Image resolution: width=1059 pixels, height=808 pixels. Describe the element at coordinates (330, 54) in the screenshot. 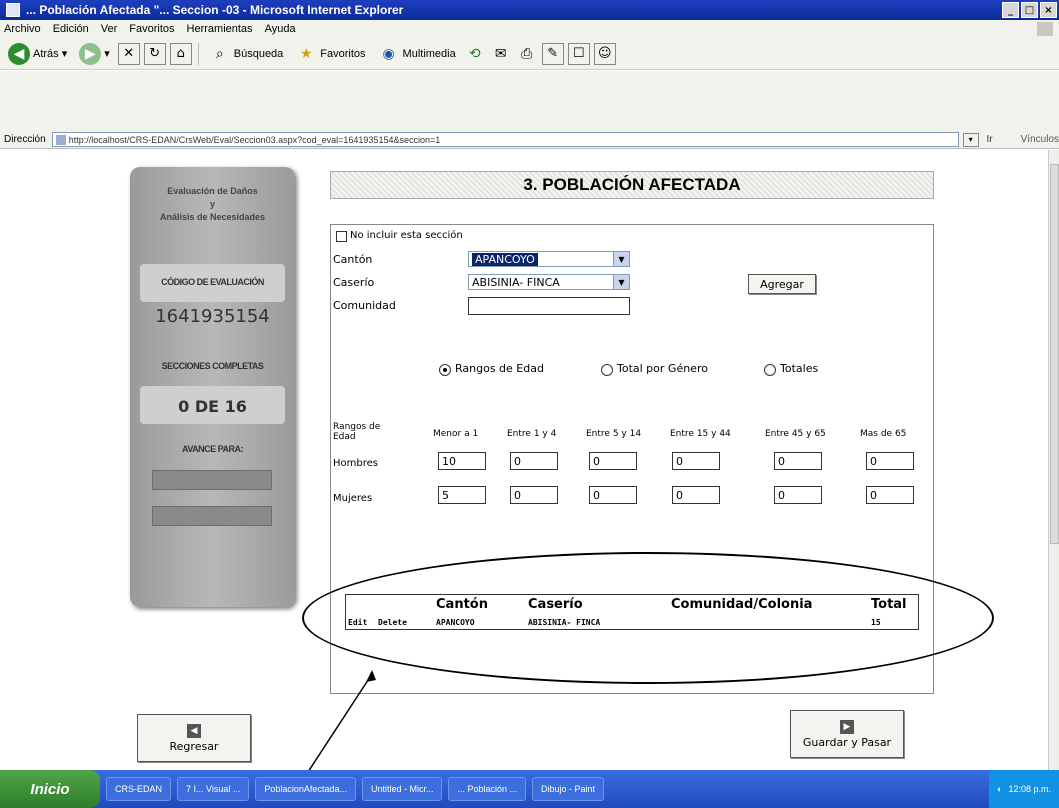

I see `favorites-button: ★ Favoritos` at that location.